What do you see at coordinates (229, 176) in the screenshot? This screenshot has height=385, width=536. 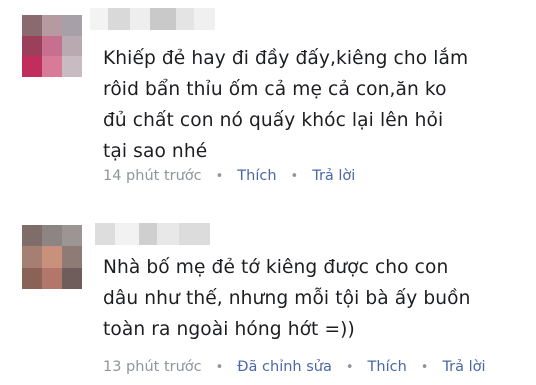 I see `comment-meta: 14 phút trước • Thích • Trả lời` at bounding box center [229, 176].